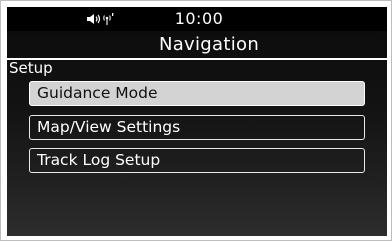 The width and height of the screenshot is (392, 241). I want to click on screen-title: Navigation, so click(209, 44).